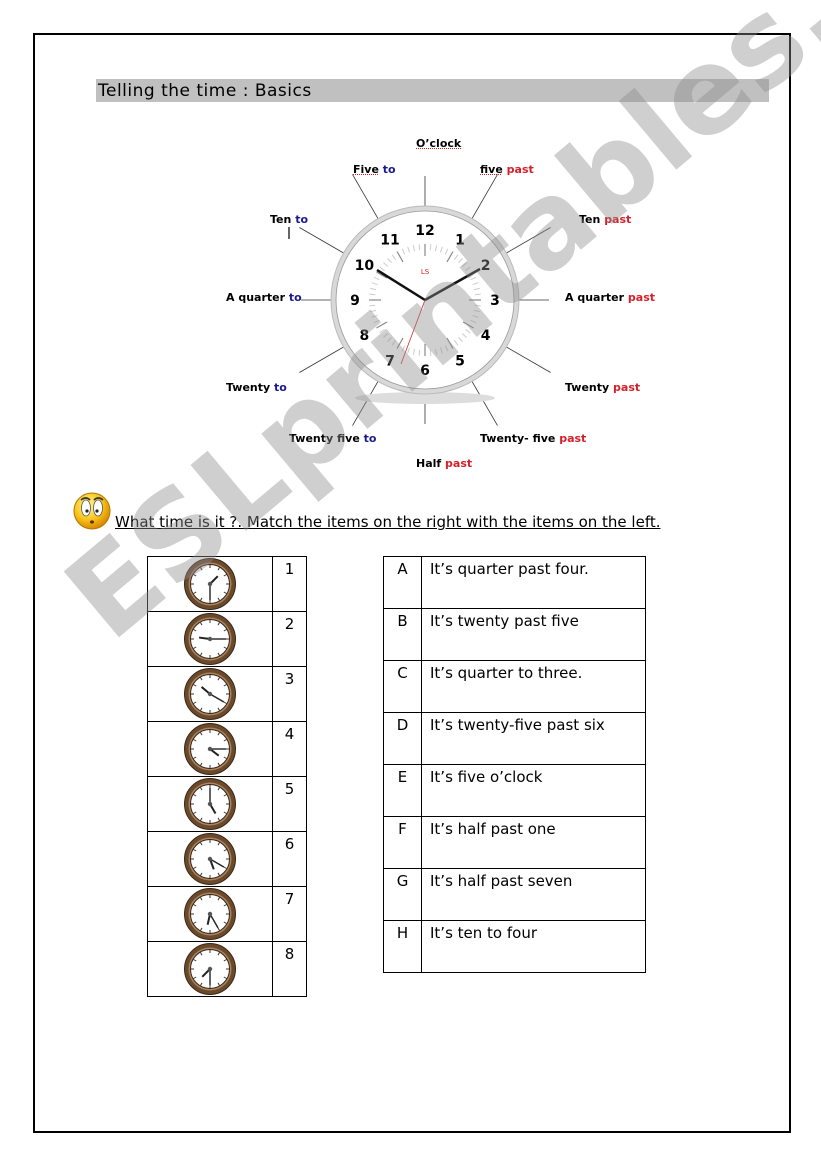 The image size is (821, 1169). What do you see at coordinates (374, 169) in the screenshot?
I see `label-five-to: Five to` at bounding box center [374, 169].